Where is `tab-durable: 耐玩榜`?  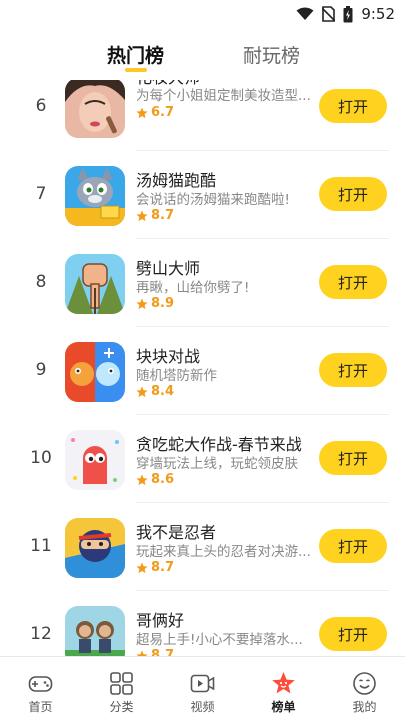 tab-durable: 耐玩榜 is located at coordinates (271, 54).